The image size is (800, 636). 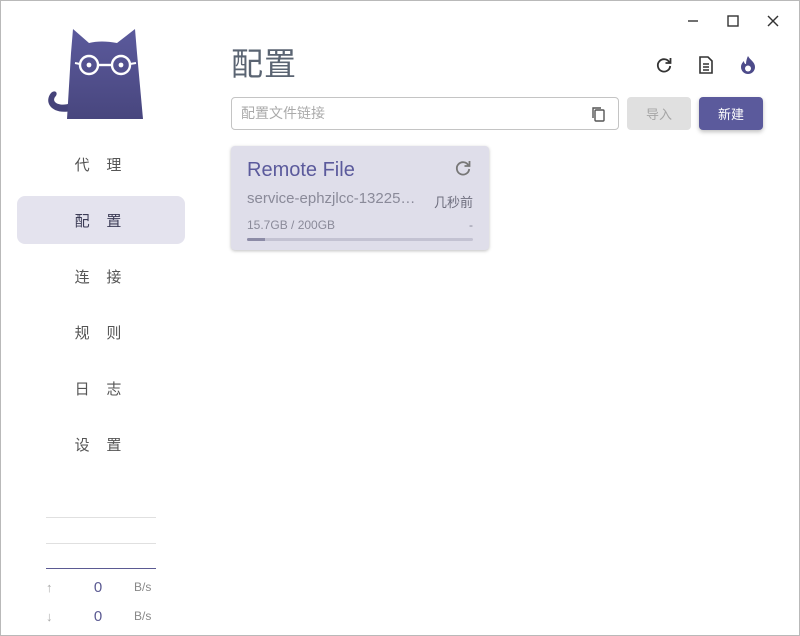 I want to click on arrow-down-icon: ↓, so click(x=49, y=616).